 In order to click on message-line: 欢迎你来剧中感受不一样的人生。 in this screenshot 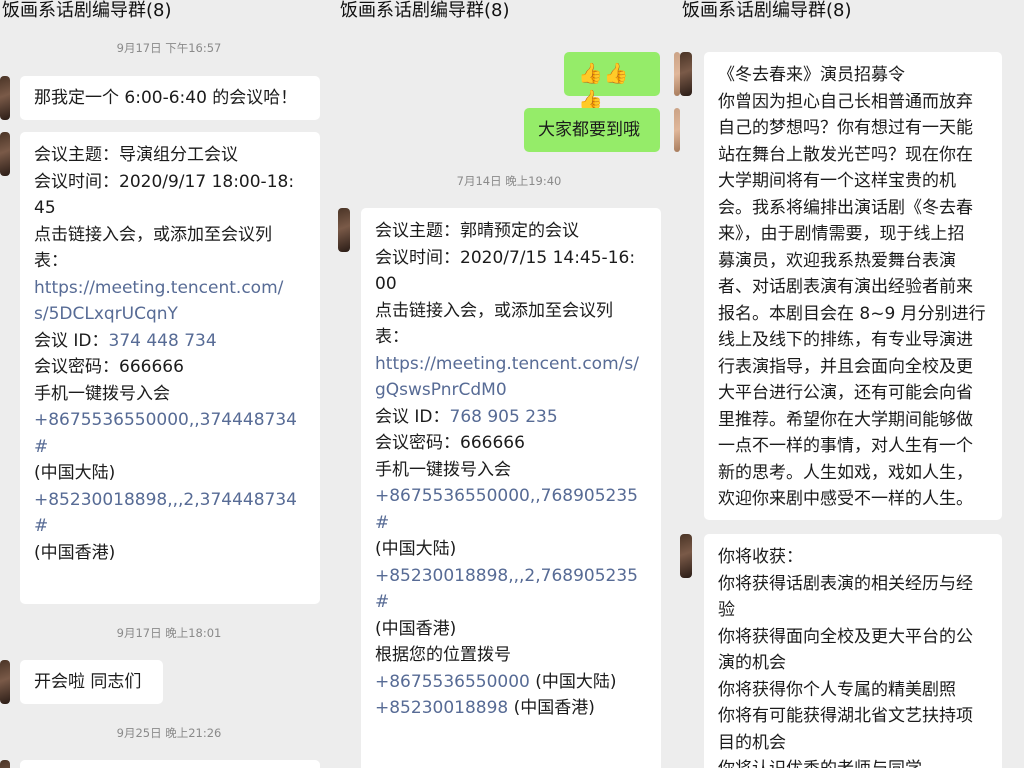, I will do `click(845, 499)`.